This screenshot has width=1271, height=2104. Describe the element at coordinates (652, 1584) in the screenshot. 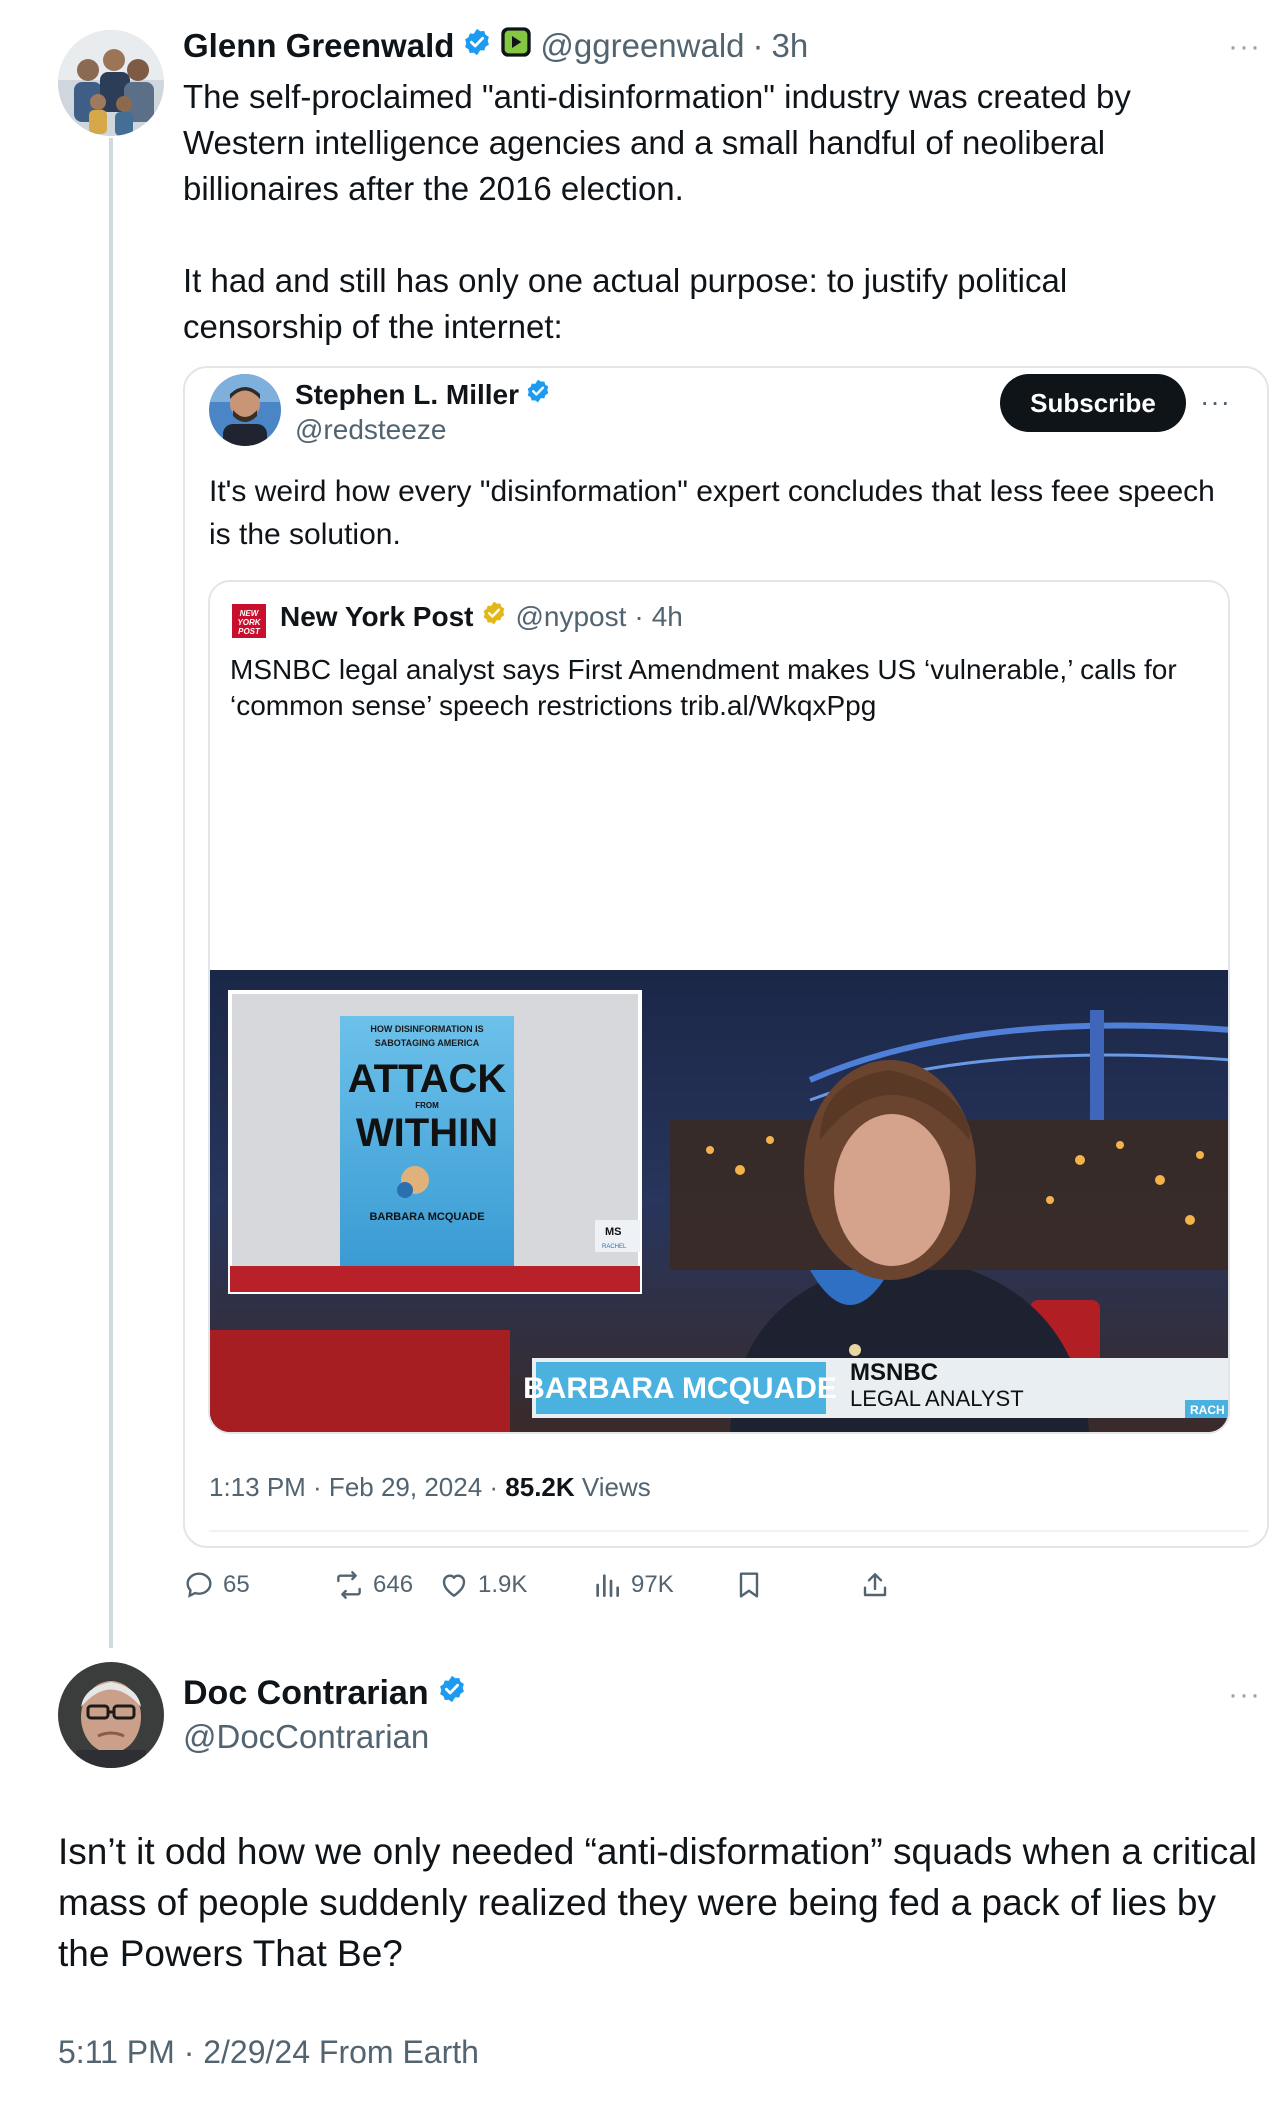

I see `views-count: 97K` at that location.